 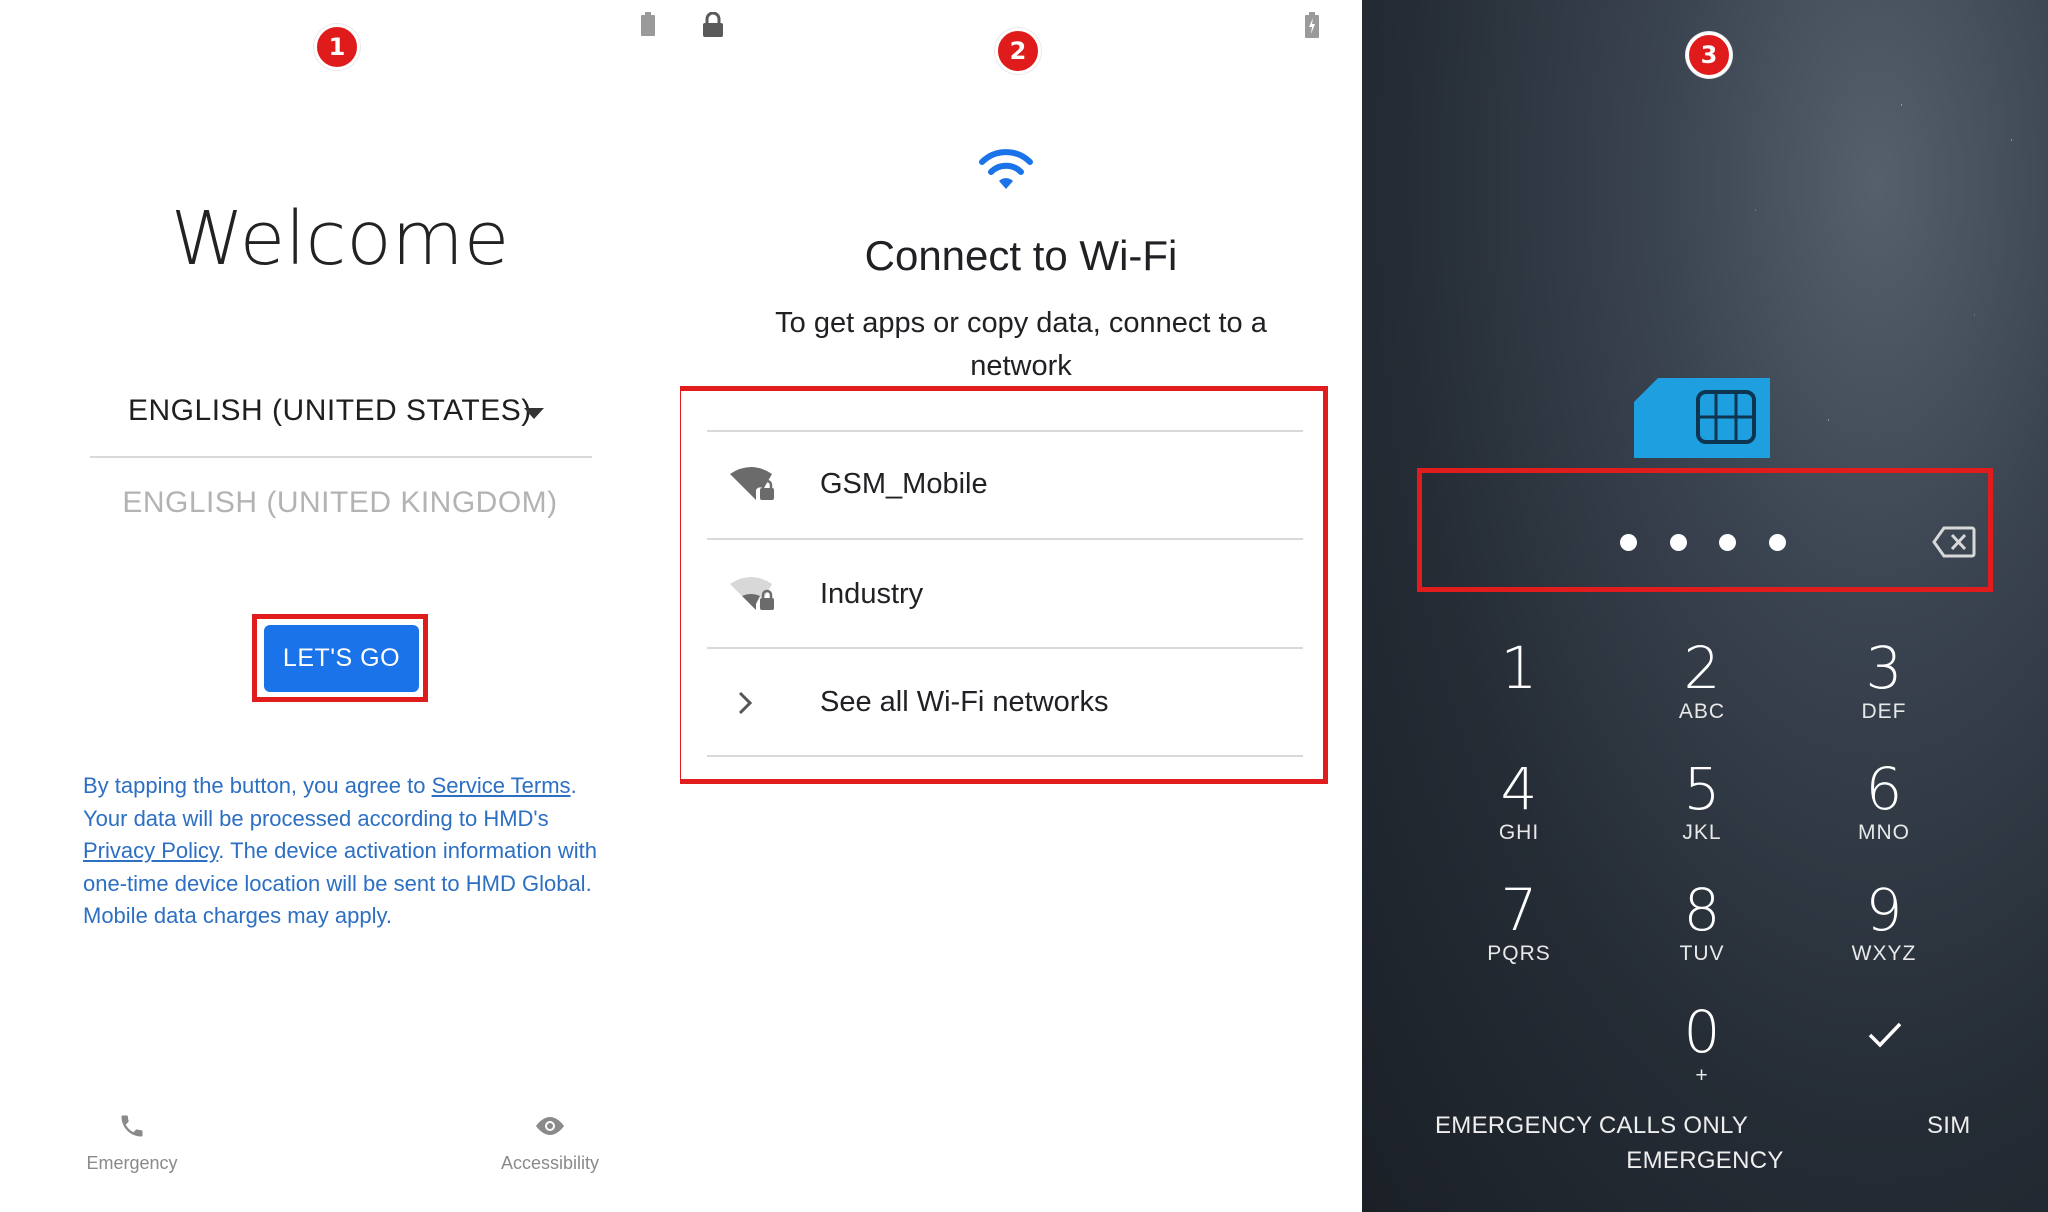 I want to click on key-letters: DEF, so click(x=1884, y=711).